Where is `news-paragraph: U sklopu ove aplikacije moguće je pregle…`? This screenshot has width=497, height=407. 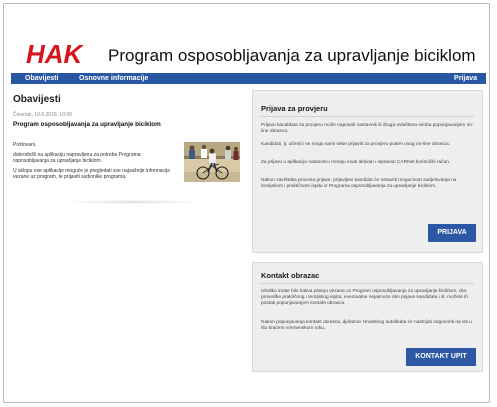
news-paragraph: U sklopu ove aplikacije moguće je pregle… is located at coordinates (92, 174).